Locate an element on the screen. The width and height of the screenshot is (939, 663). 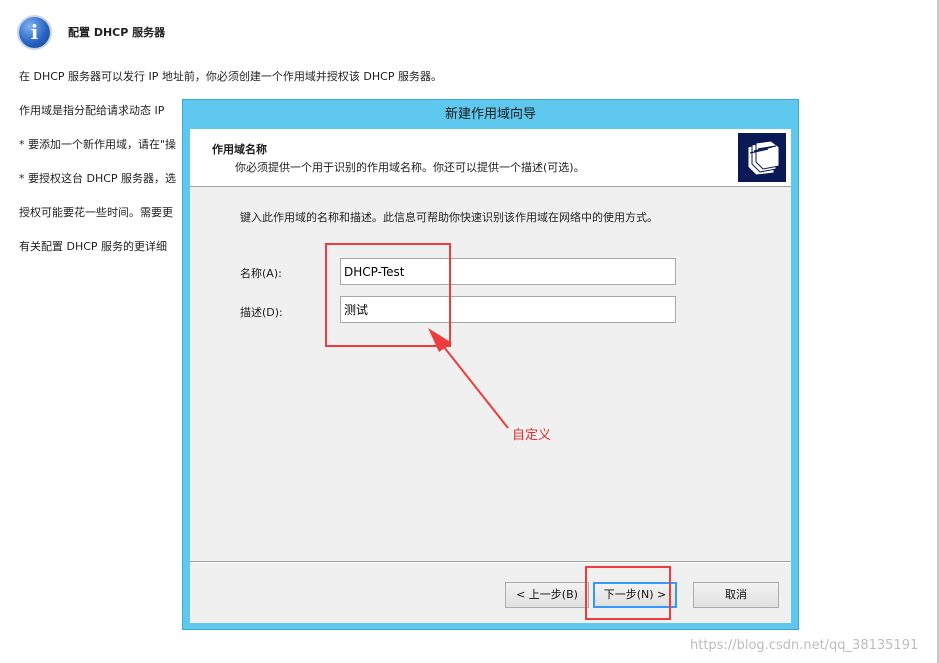
annotation-label: 自定义 is located at coordinates (532, 435).